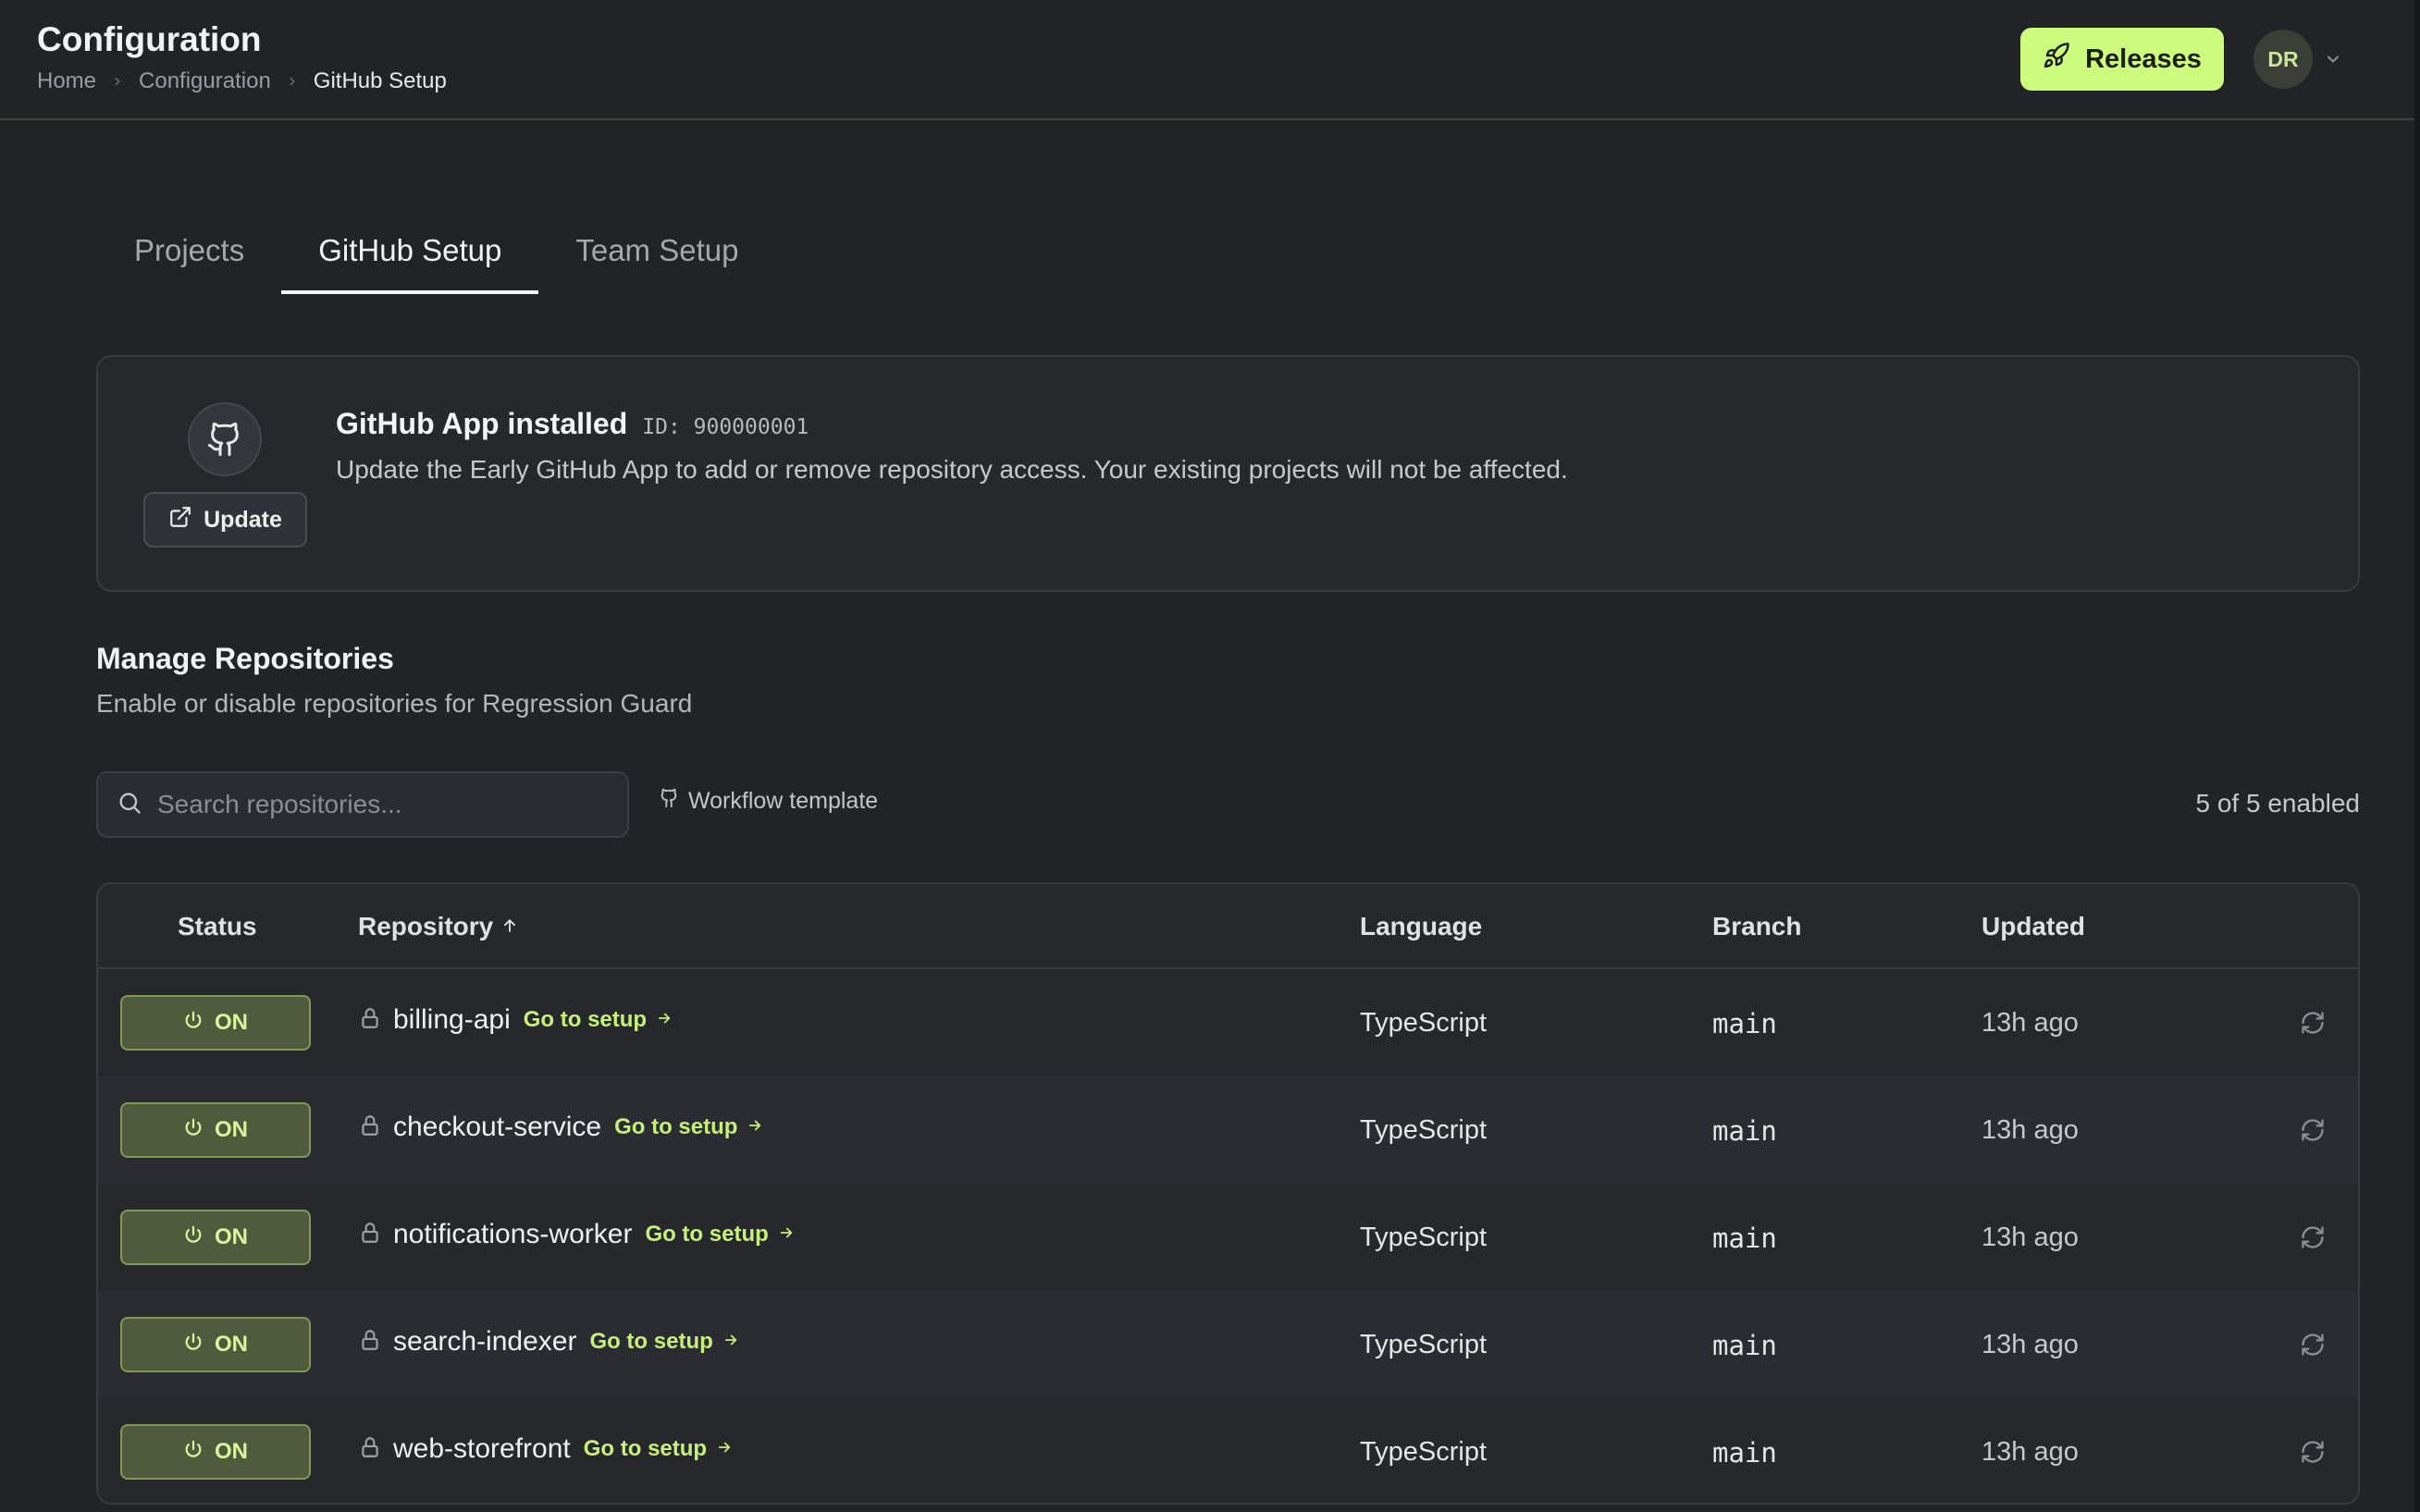 Image resolution: width=2420 pixels, height=1512 pixels. Describe the element at coordinates (2417, 756) in the screenshot. I see `scrollbar` at that location.